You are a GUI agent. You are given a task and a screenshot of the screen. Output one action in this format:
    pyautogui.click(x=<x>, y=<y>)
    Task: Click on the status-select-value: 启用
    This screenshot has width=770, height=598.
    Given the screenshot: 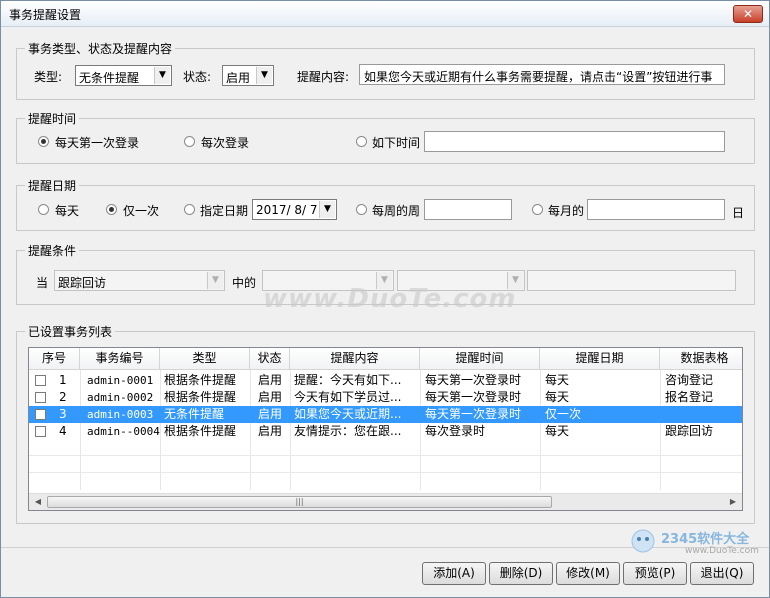 What is the action you would take?
    pyautogui.click(x=238, y=78)
    